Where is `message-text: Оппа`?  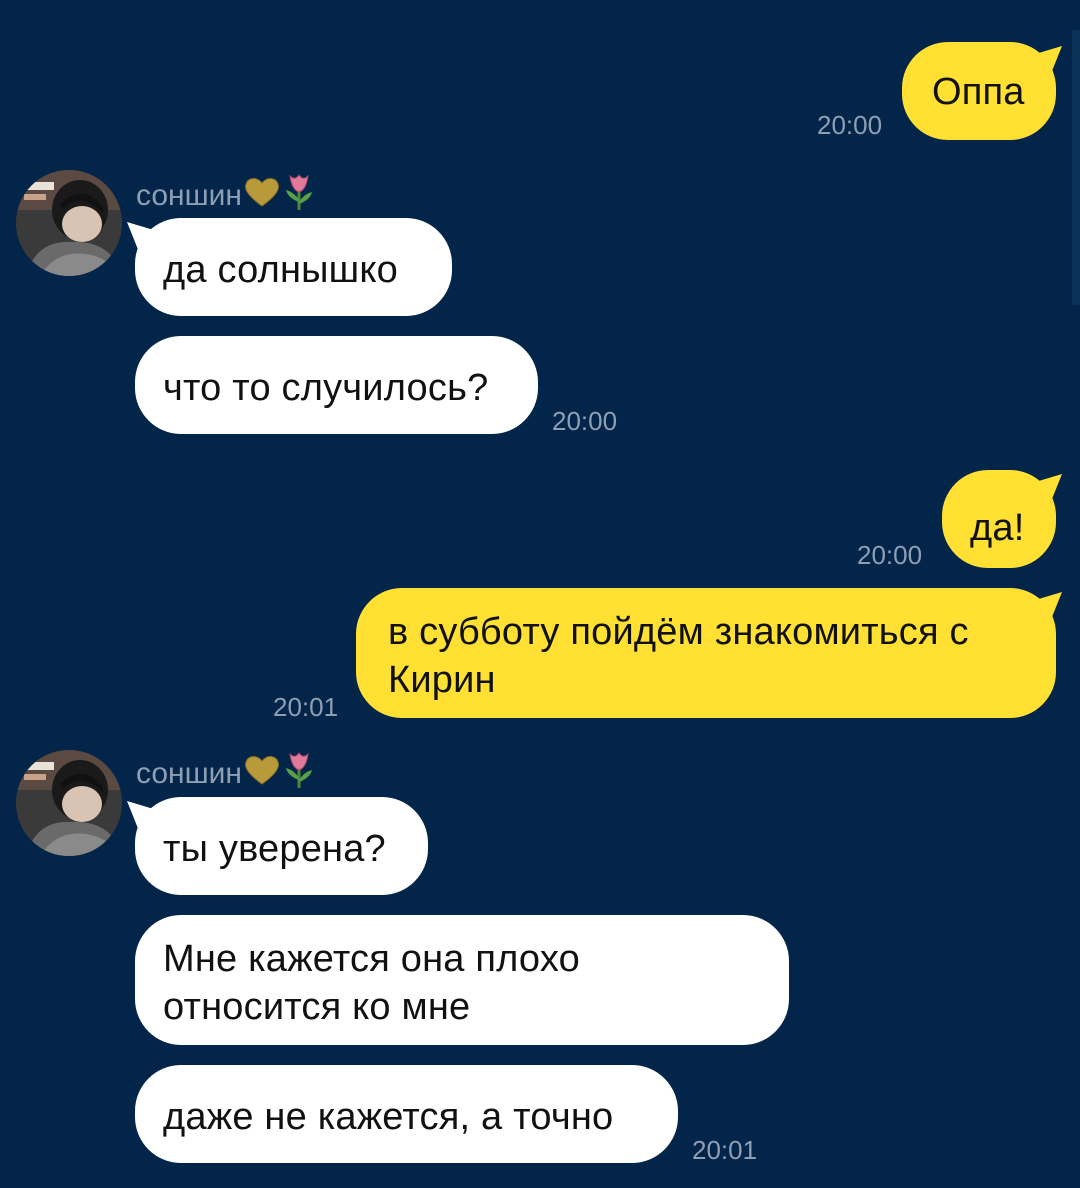
message-text: Оппа is located at coordinates (978, 92).